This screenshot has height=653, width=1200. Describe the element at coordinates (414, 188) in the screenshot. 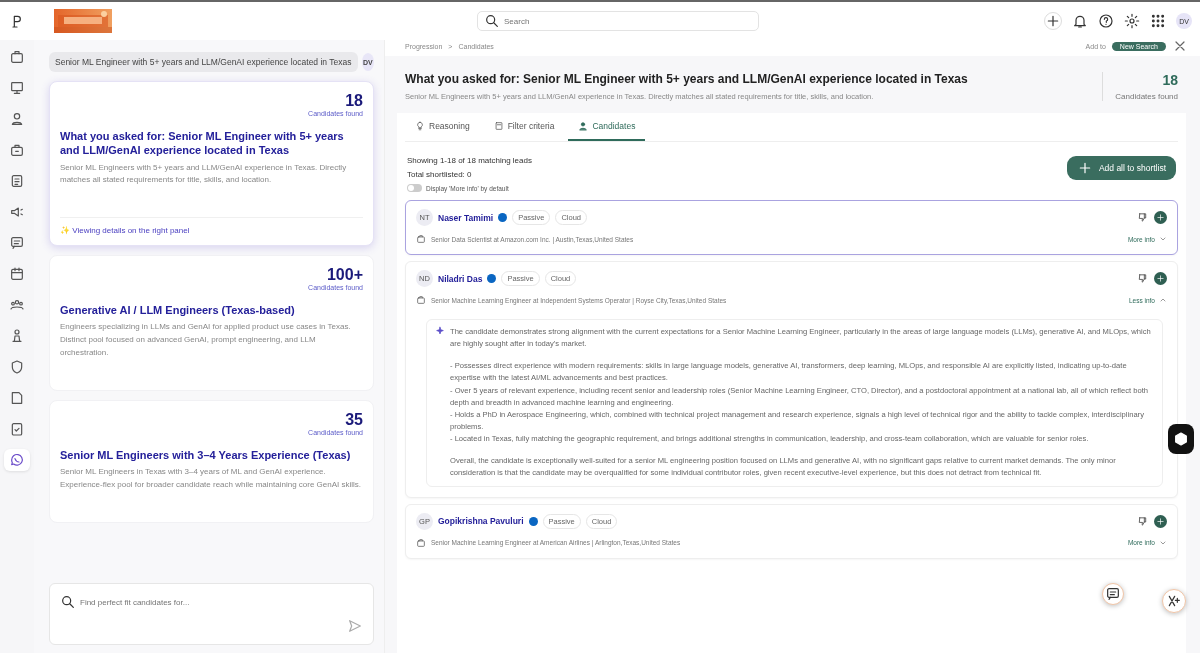

I see `toggle-switch` at that location.